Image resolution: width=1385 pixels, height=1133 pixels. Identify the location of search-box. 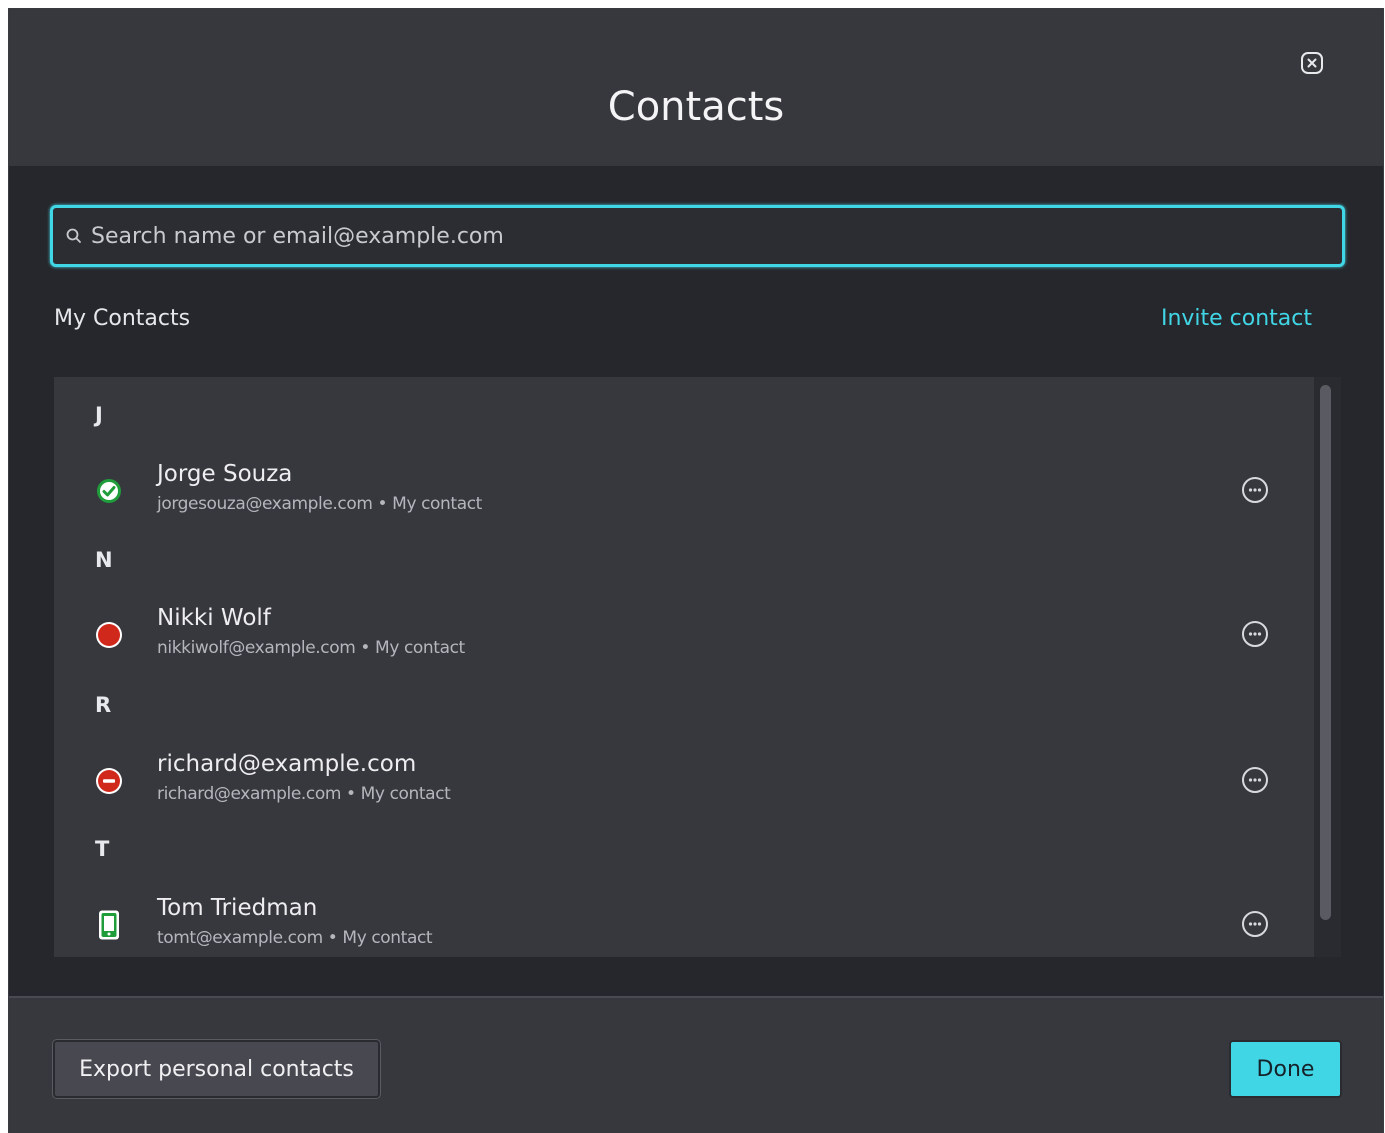
(697, 236).